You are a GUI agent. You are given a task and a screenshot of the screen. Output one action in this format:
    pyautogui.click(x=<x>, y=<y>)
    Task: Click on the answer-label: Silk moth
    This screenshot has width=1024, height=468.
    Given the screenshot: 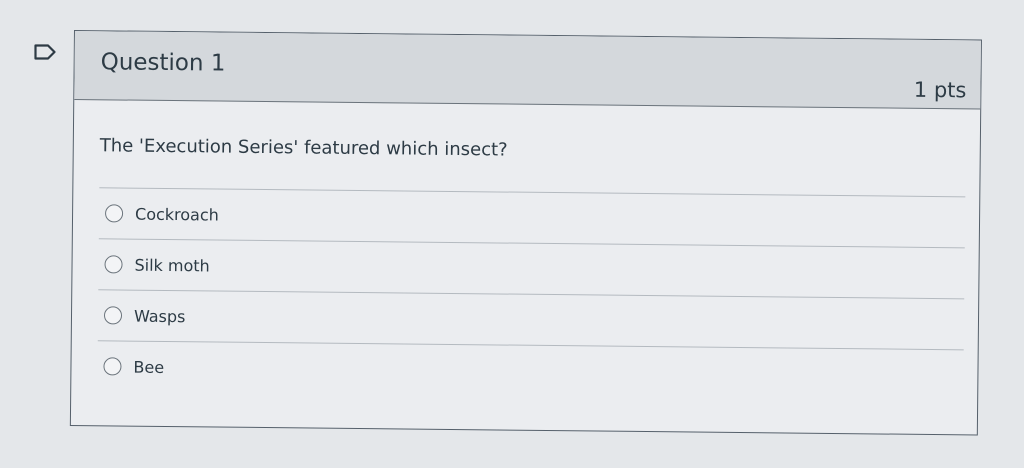 What is the action you would take?
    pyautogui.click(x=172, y=265)
    